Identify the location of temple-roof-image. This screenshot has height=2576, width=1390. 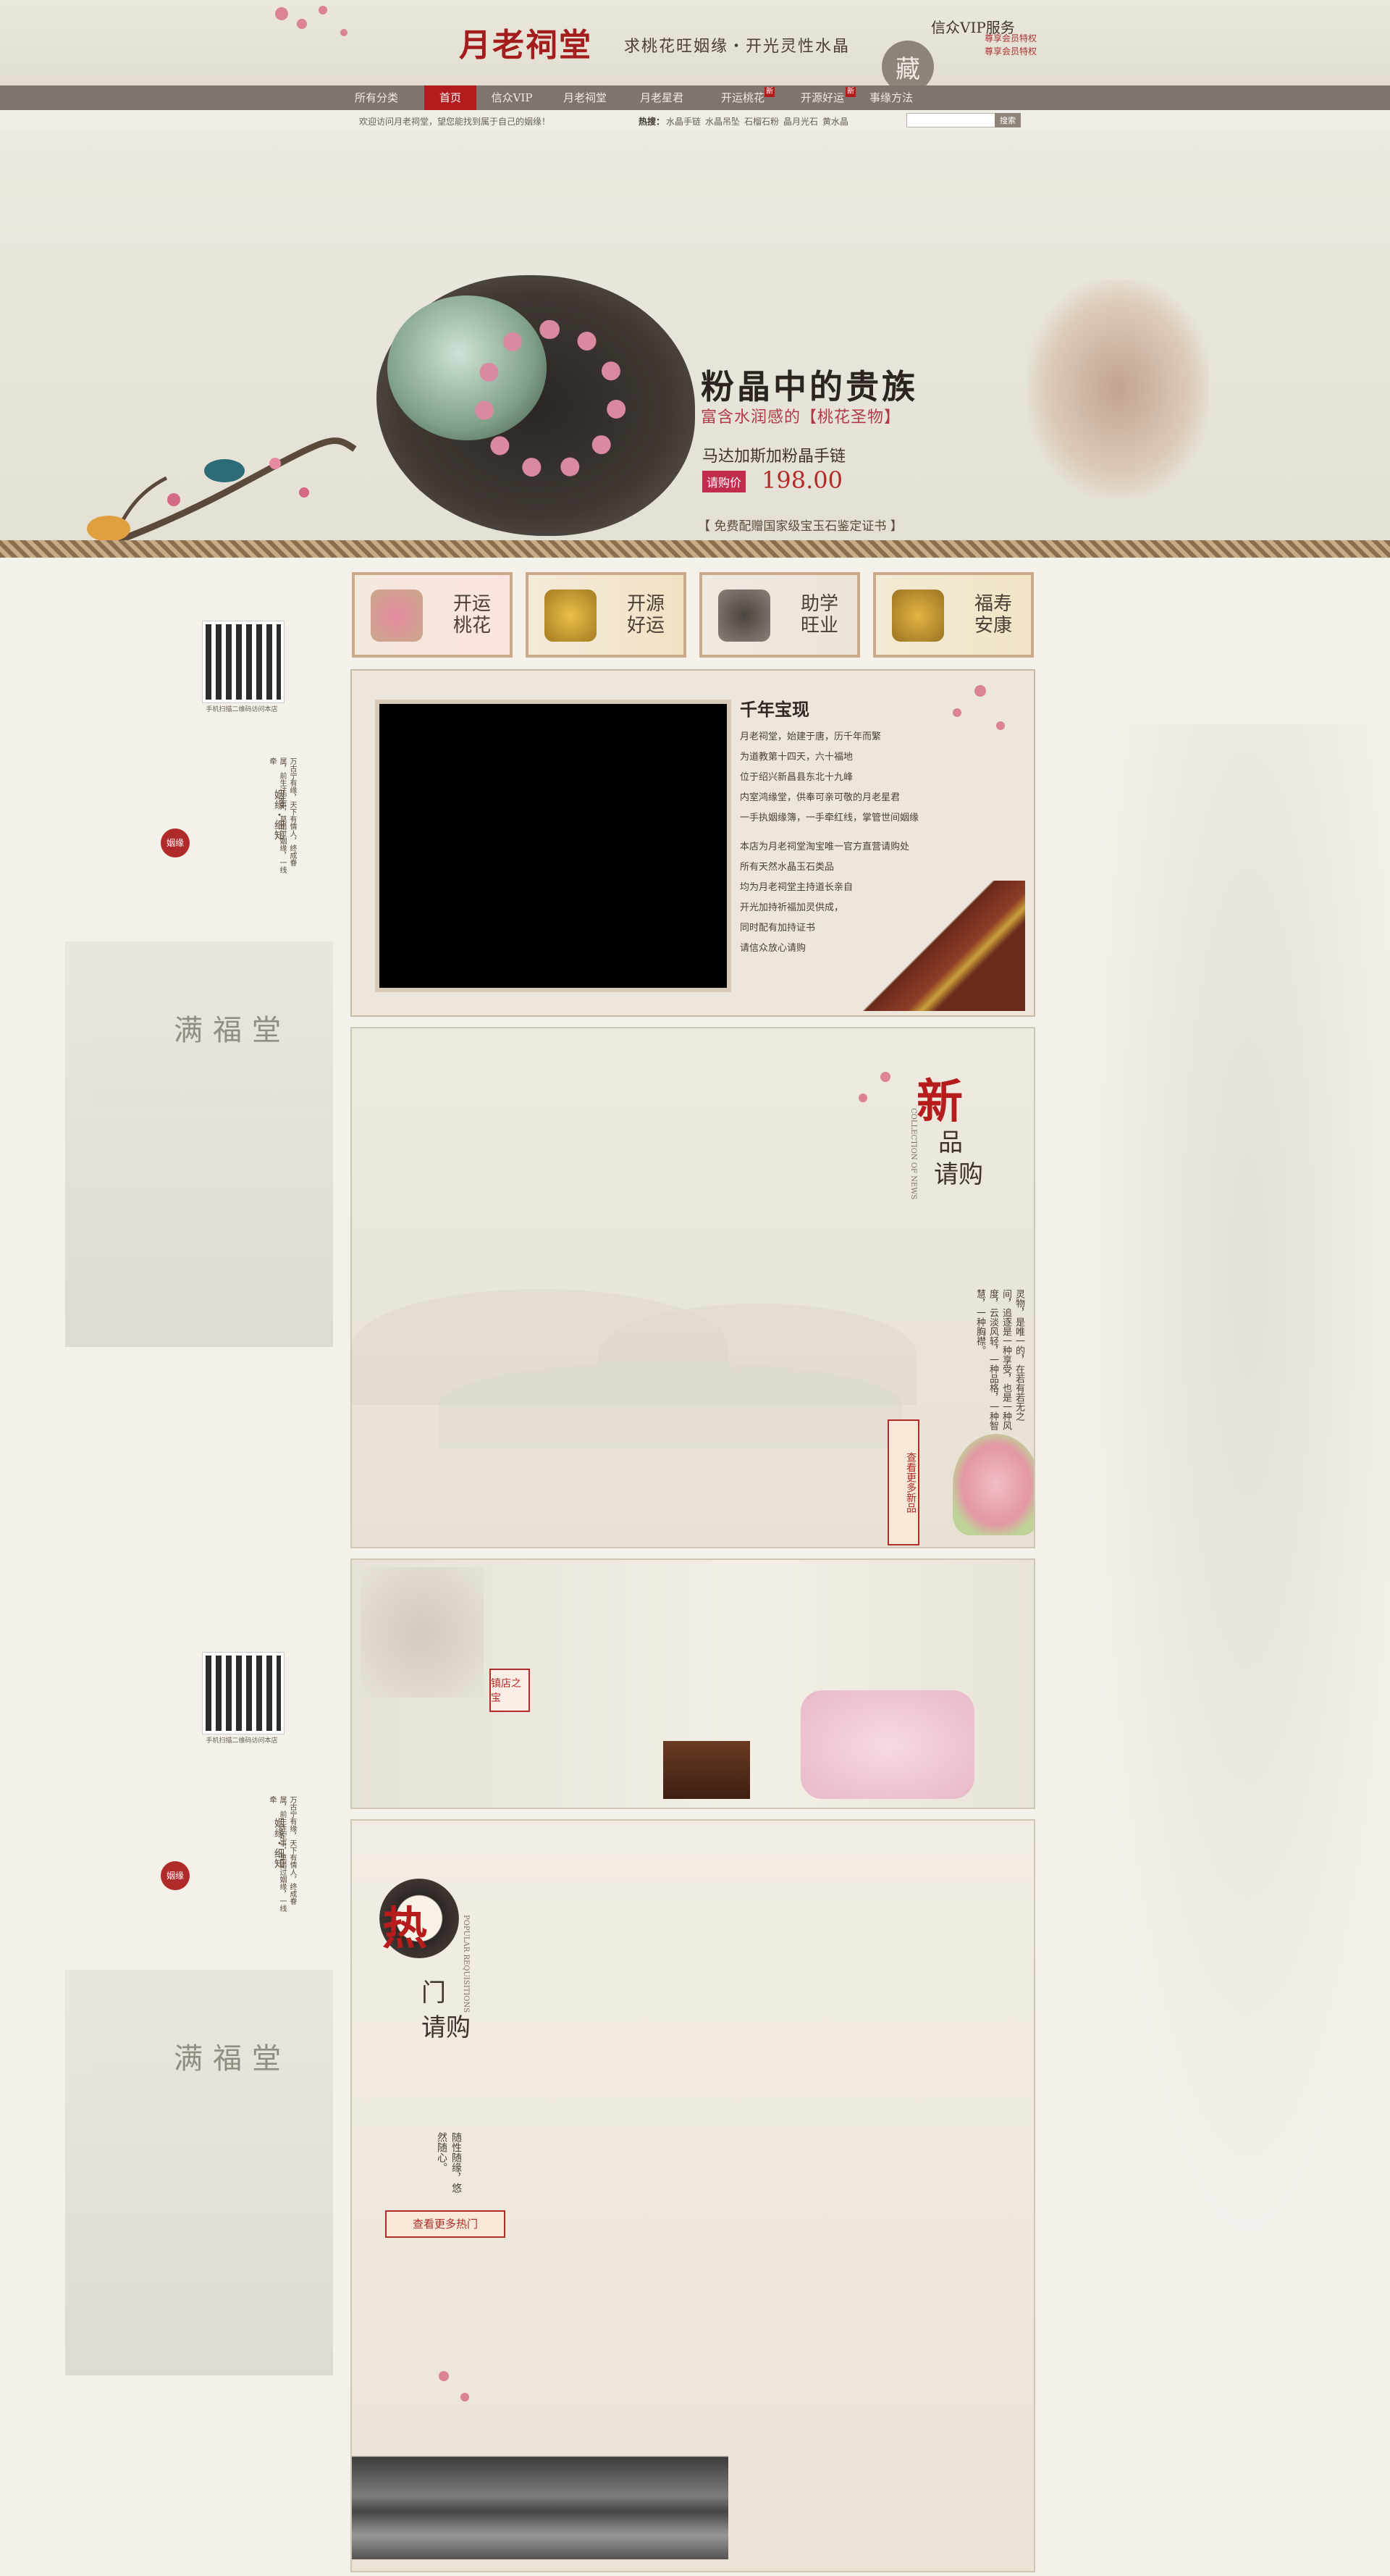
(942, 946).